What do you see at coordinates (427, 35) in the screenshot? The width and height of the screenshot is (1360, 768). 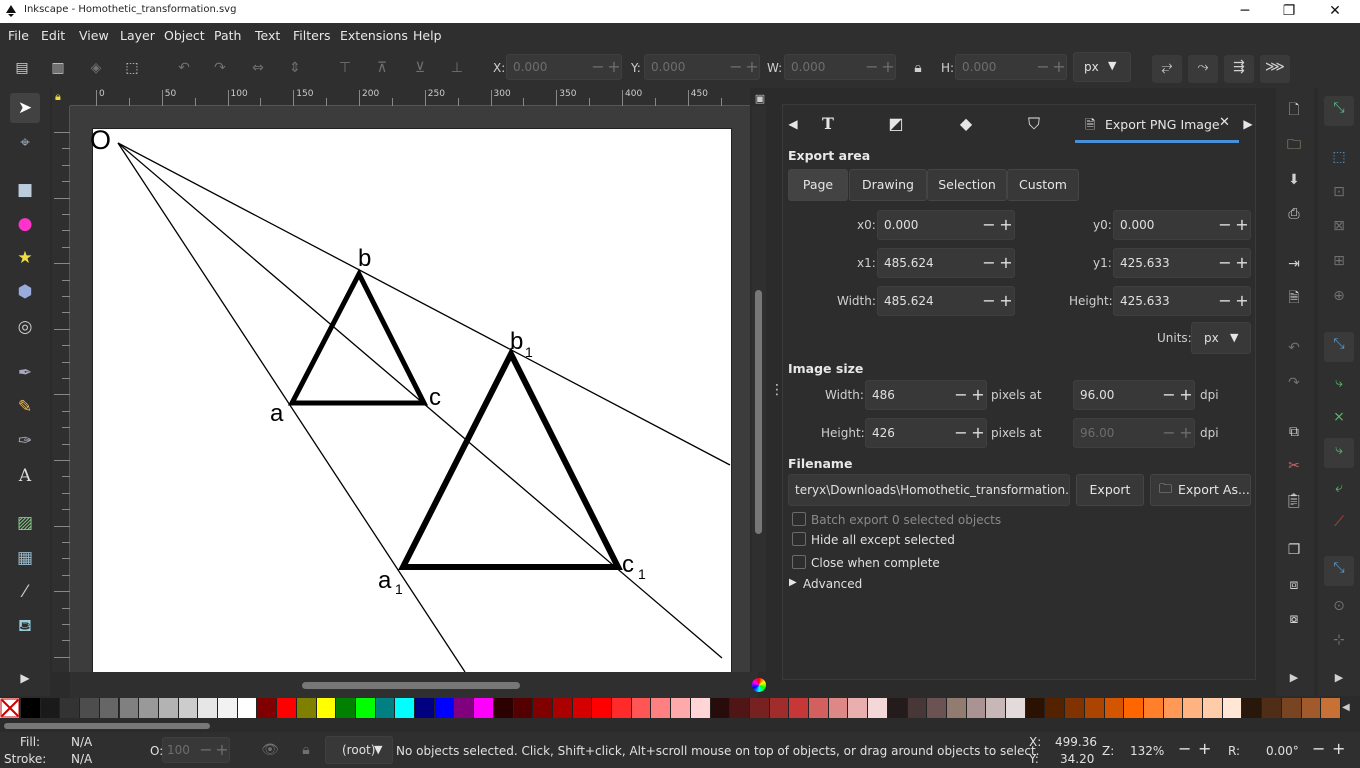 I see `menu-help: Help` at bounding box center [427, 35].